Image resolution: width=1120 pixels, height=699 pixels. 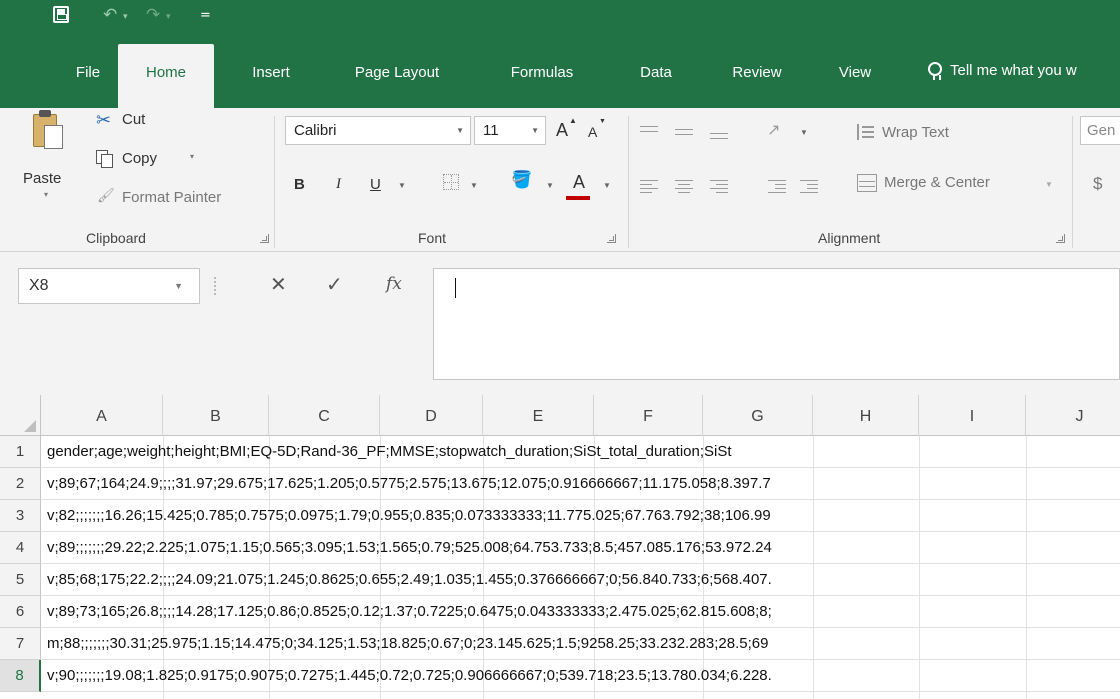 What do you see at coordinates (776, 324) in the screenshot?
I see `formula-input` at bounding box center [776, 324].